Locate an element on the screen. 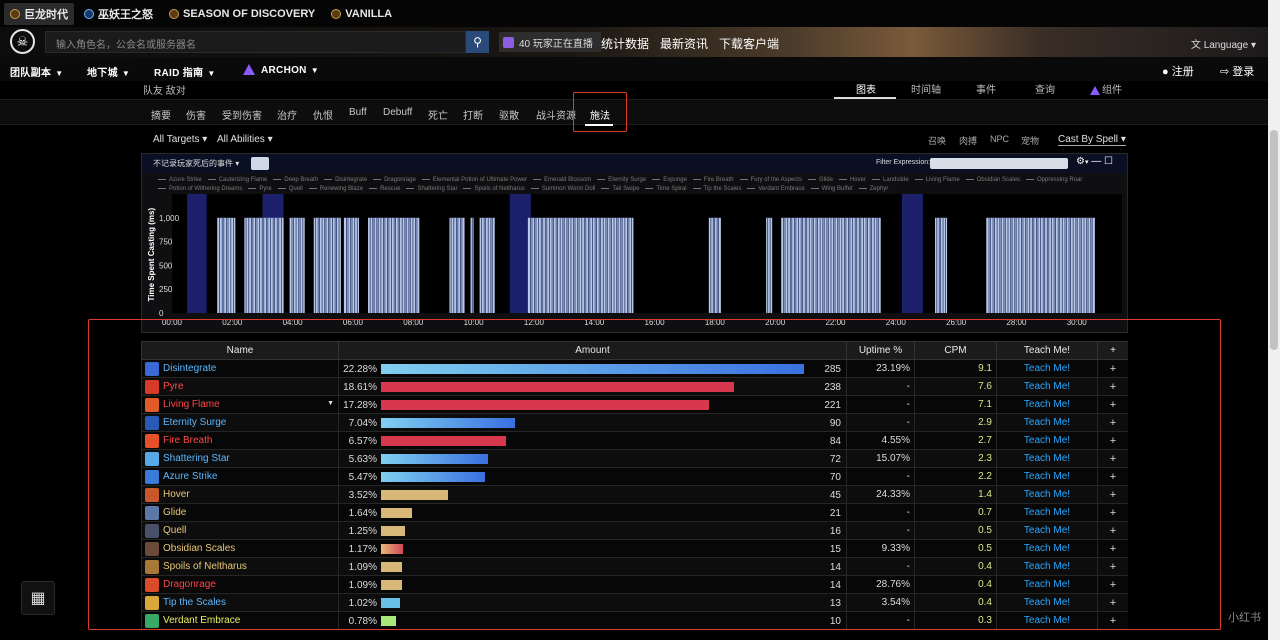  game-tab-wotlk: 巫妖王之怒 is located at coordinates (118, 14).